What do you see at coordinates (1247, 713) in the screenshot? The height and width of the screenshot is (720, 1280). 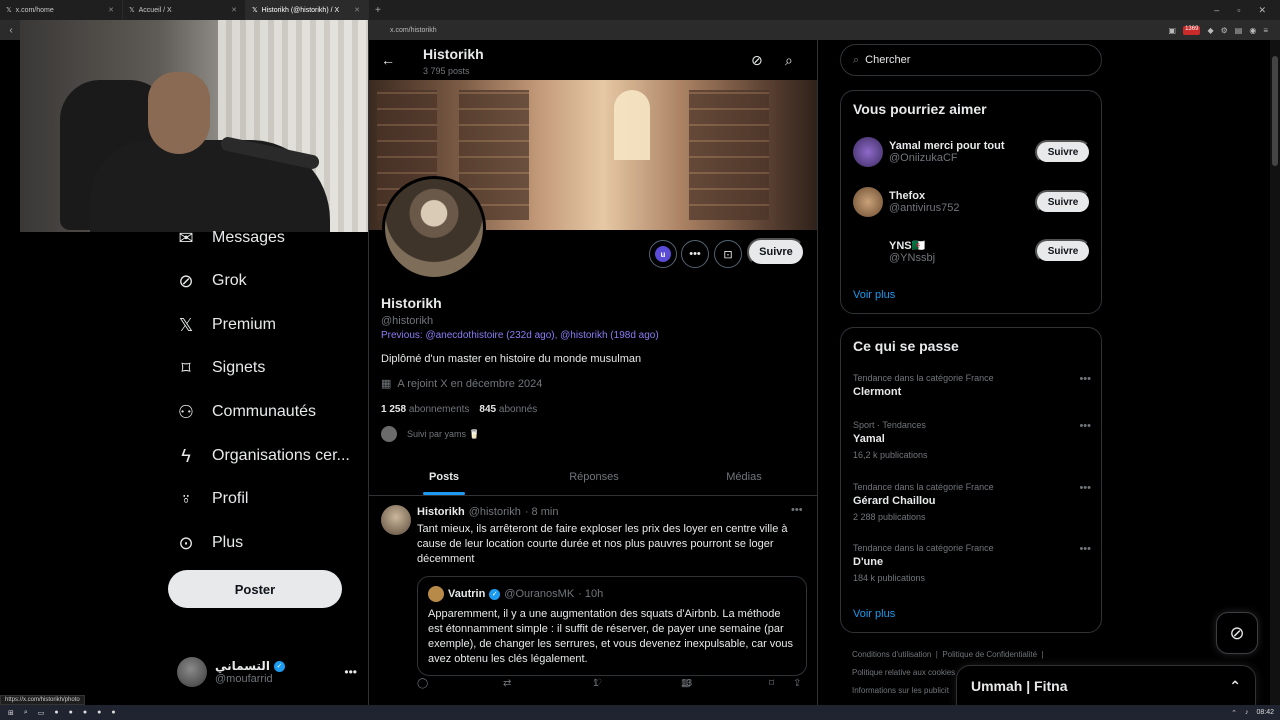 I see `volume-icon: ♪` at bounding box center [1247, 713].